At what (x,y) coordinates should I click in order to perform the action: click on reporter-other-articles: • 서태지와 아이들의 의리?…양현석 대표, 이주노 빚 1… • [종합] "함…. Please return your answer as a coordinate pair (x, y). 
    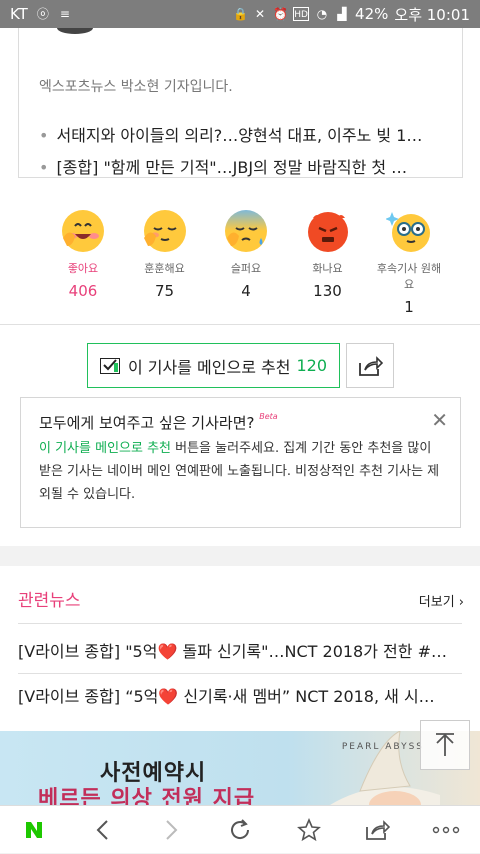
    Looking at the image, I should click on (249, 152).